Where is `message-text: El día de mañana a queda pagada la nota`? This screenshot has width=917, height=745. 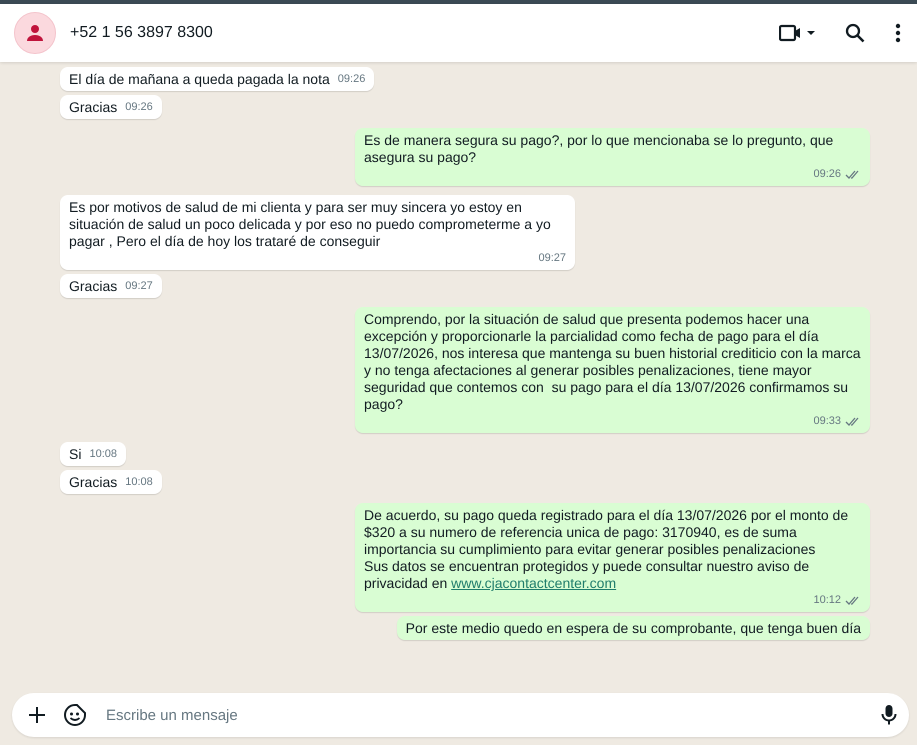 message-text: El día de mañana a queda pagada la nota is located at coordinates (199, 79).